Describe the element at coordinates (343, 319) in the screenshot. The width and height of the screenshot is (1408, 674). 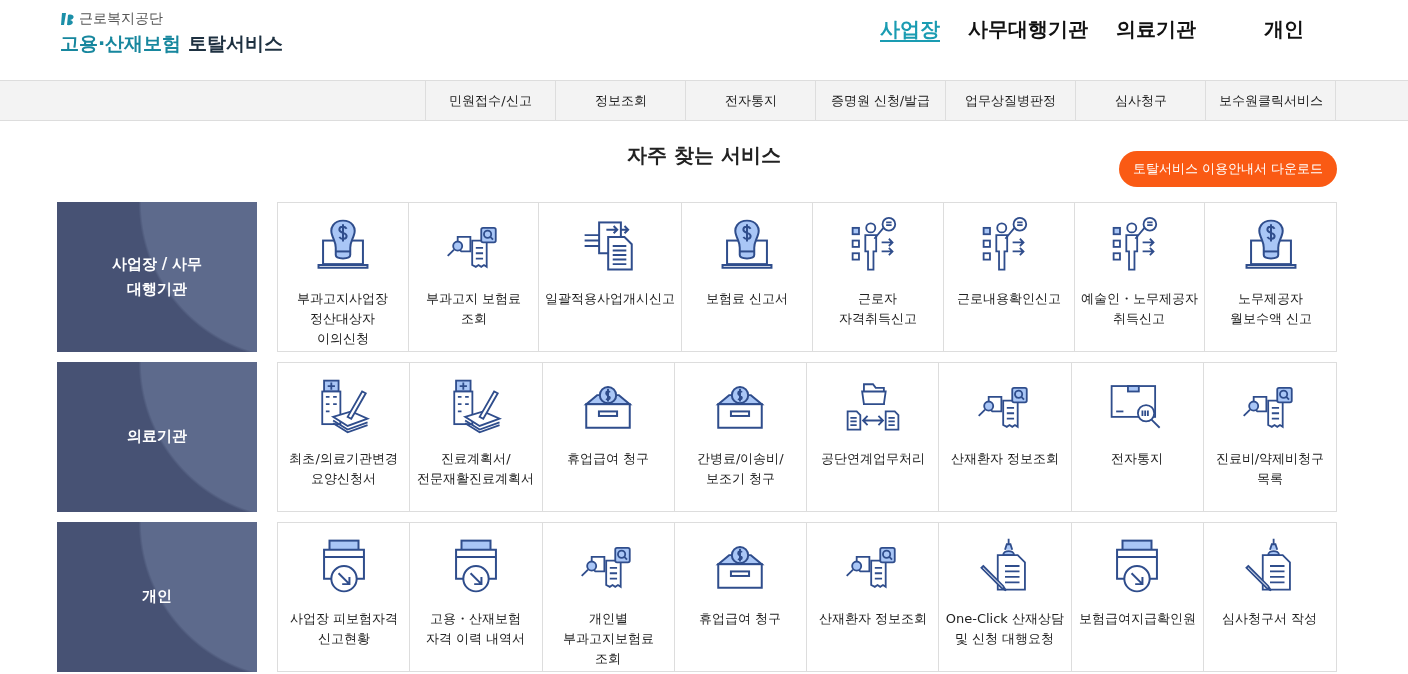
I see `service-label: 부과고지사업장 정산대상자 이의신청` at that location.